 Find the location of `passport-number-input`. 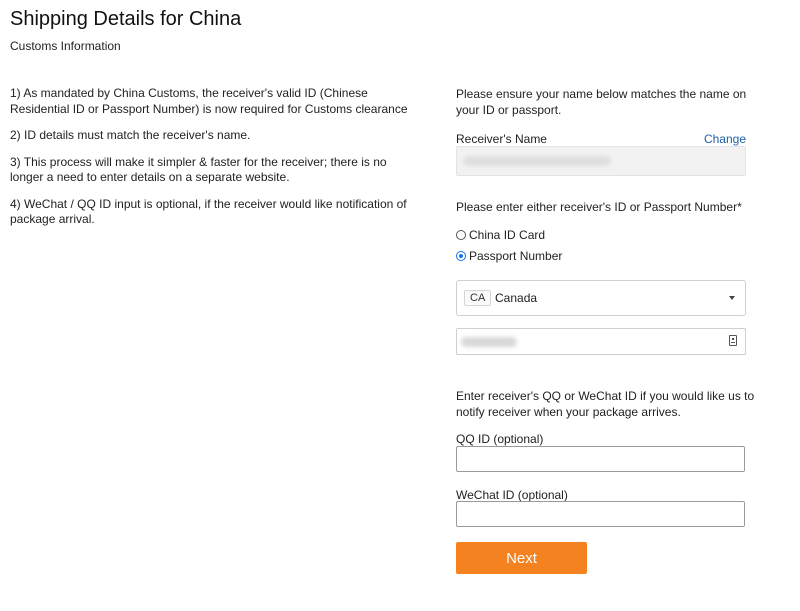

passport-number-input is located at coordinates (601, 341).